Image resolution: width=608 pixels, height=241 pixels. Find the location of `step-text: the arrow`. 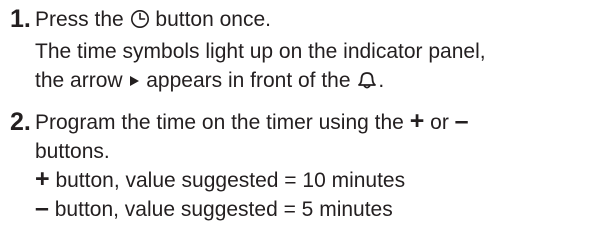

step-text: the arrow is located at coordinates (79, 80).